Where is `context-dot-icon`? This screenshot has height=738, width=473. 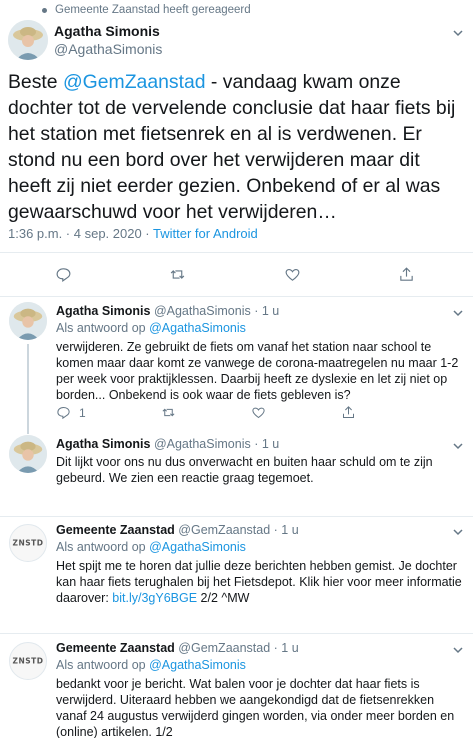 context-dot-icon is located at coordinates (44, 10).